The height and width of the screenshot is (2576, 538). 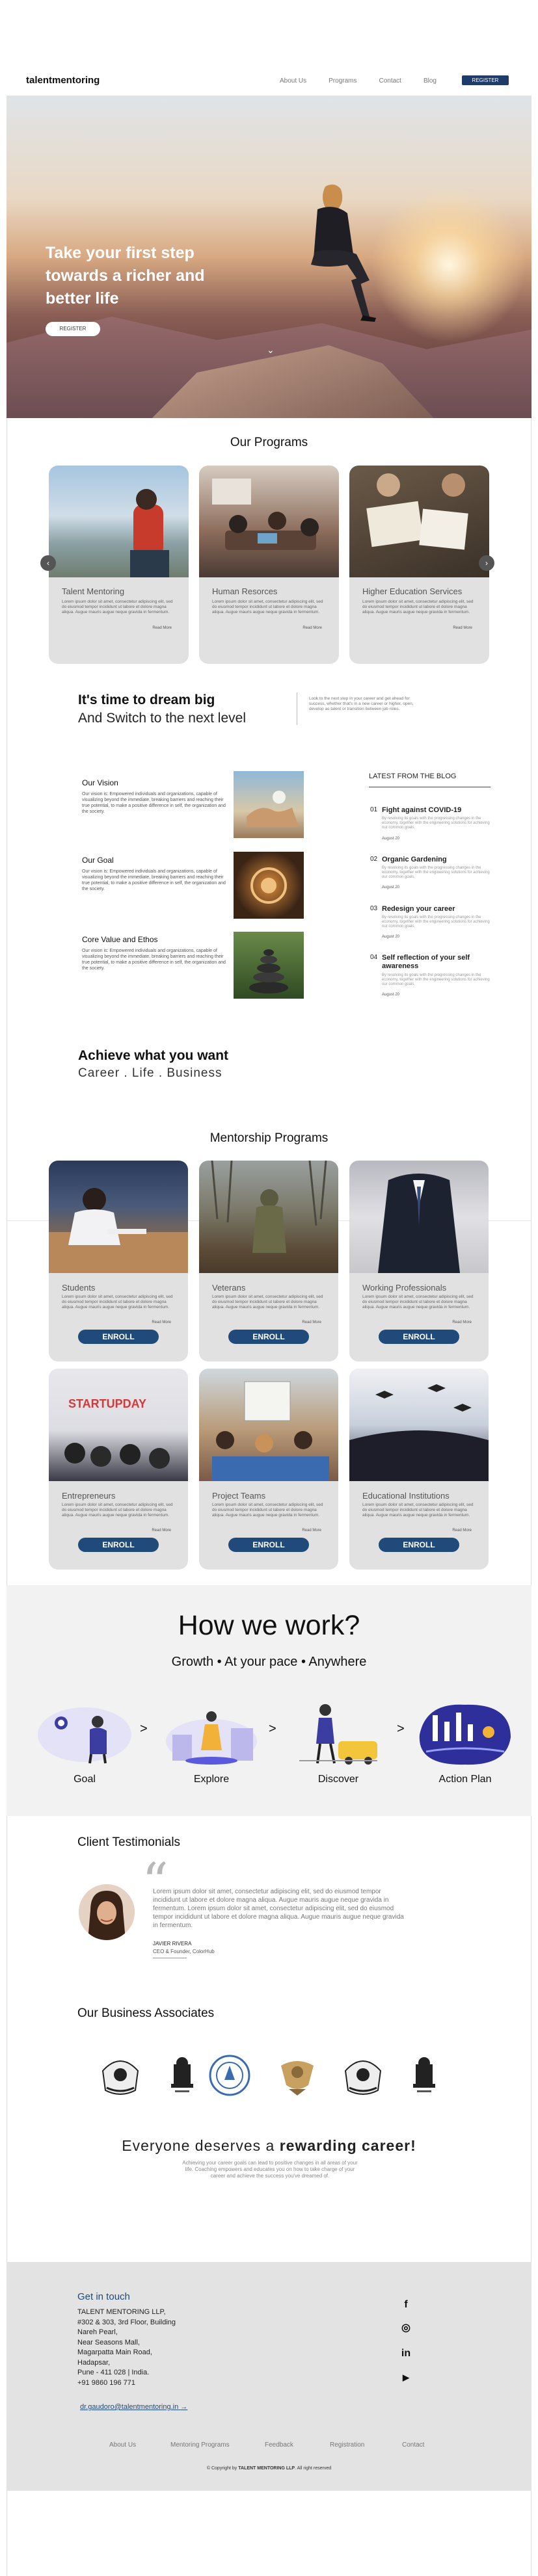 I want to click on vision-image, so click(x=269, y=804).